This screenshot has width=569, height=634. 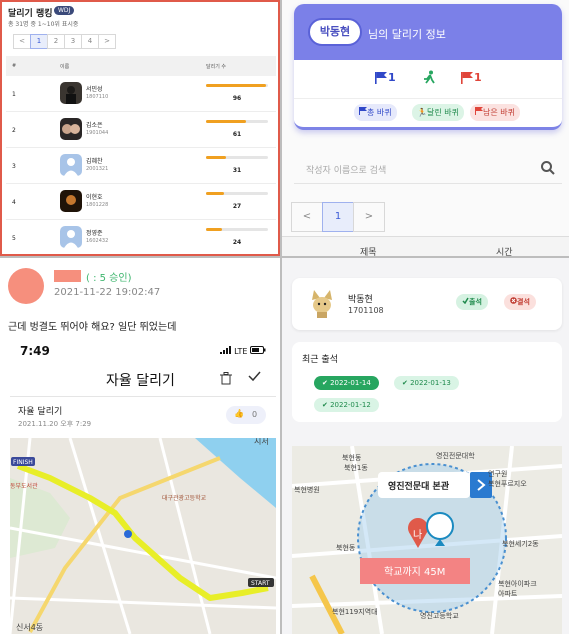 What do you see at coordinates (226, 378) in the screenshot?
I see `trash-icon` at bounding box center [226, 378].